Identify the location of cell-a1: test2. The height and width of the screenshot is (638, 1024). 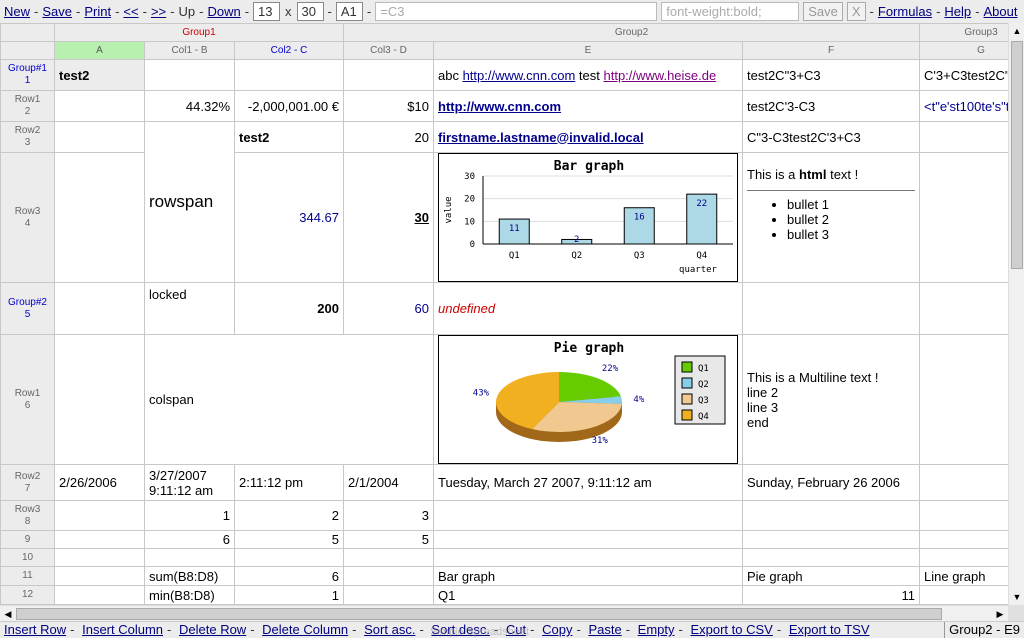
(99, 75).